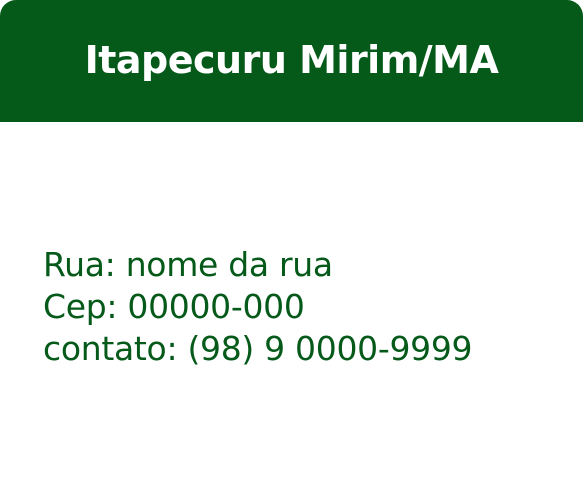 This screenshot has height=502, width=583. What do you see at coordinates (174, 306) in the screenshot?
I see `cep-line: Cep: 00000-000` at bounding box center [174, 306].